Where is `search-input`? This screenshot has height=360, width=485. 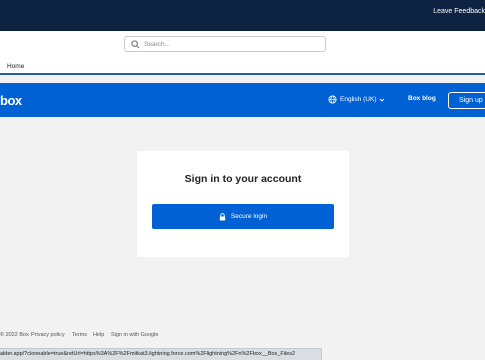 search-input is located at coordinates (233, 44).